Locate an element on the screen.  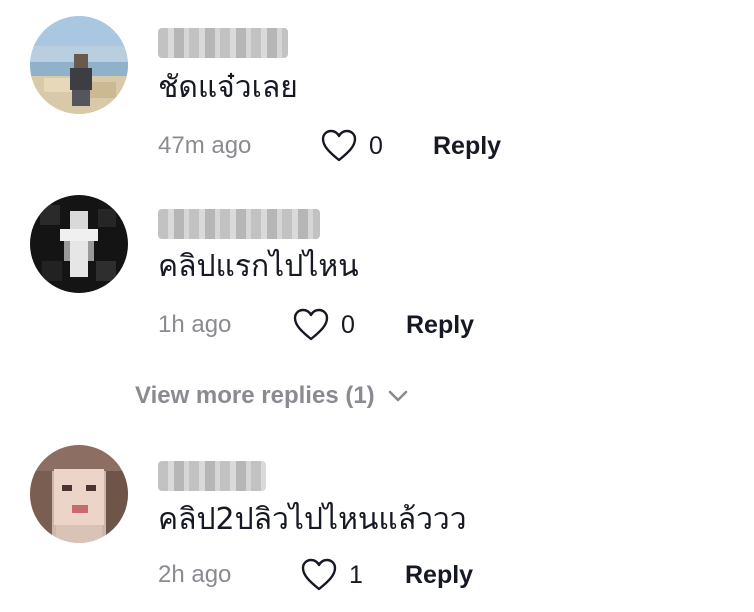
view-more-replies-button: View more replies (1) is located at coordinates (272, 396).